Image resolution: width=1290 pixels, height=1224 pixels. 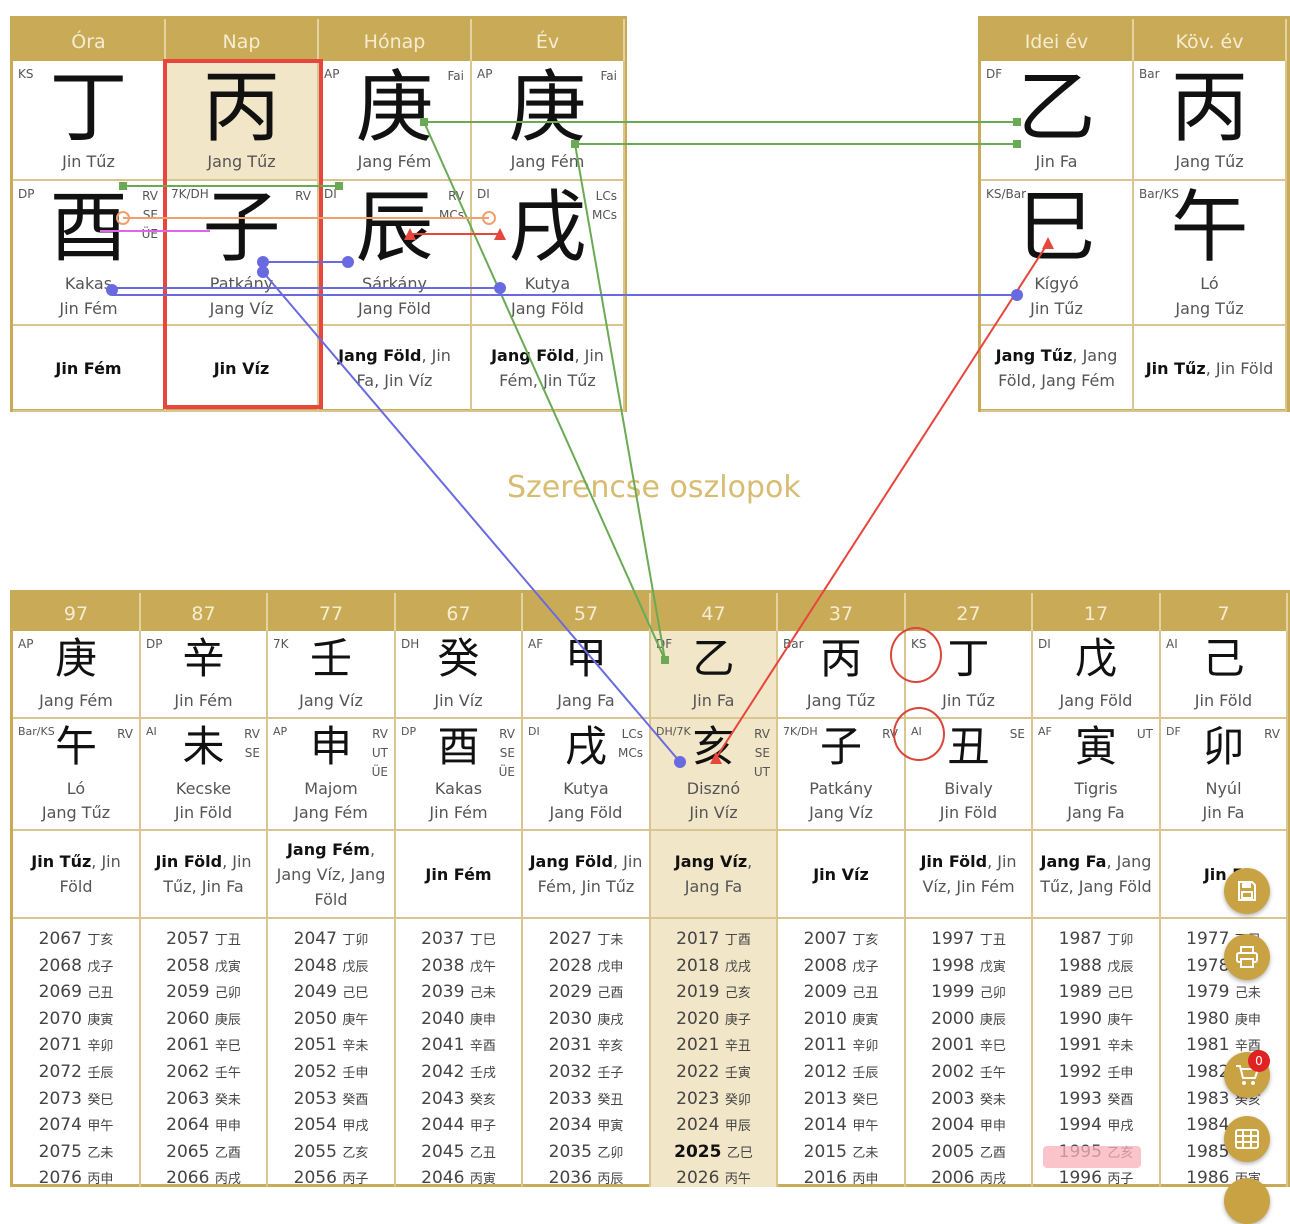 I want to click on grid-icon, so click(x=1247, y=1139).